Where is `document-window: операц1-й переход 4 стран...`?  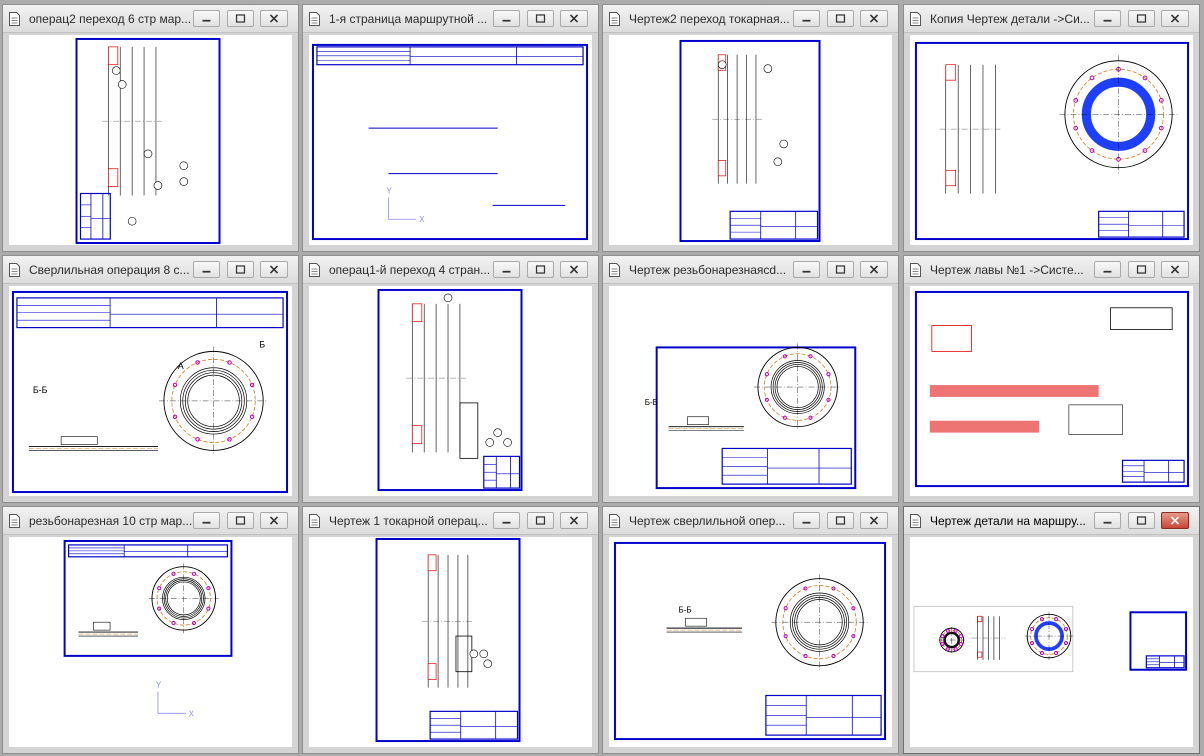
document-window: операц1-й переход 4 стран... is located at coordinates (450, 379).